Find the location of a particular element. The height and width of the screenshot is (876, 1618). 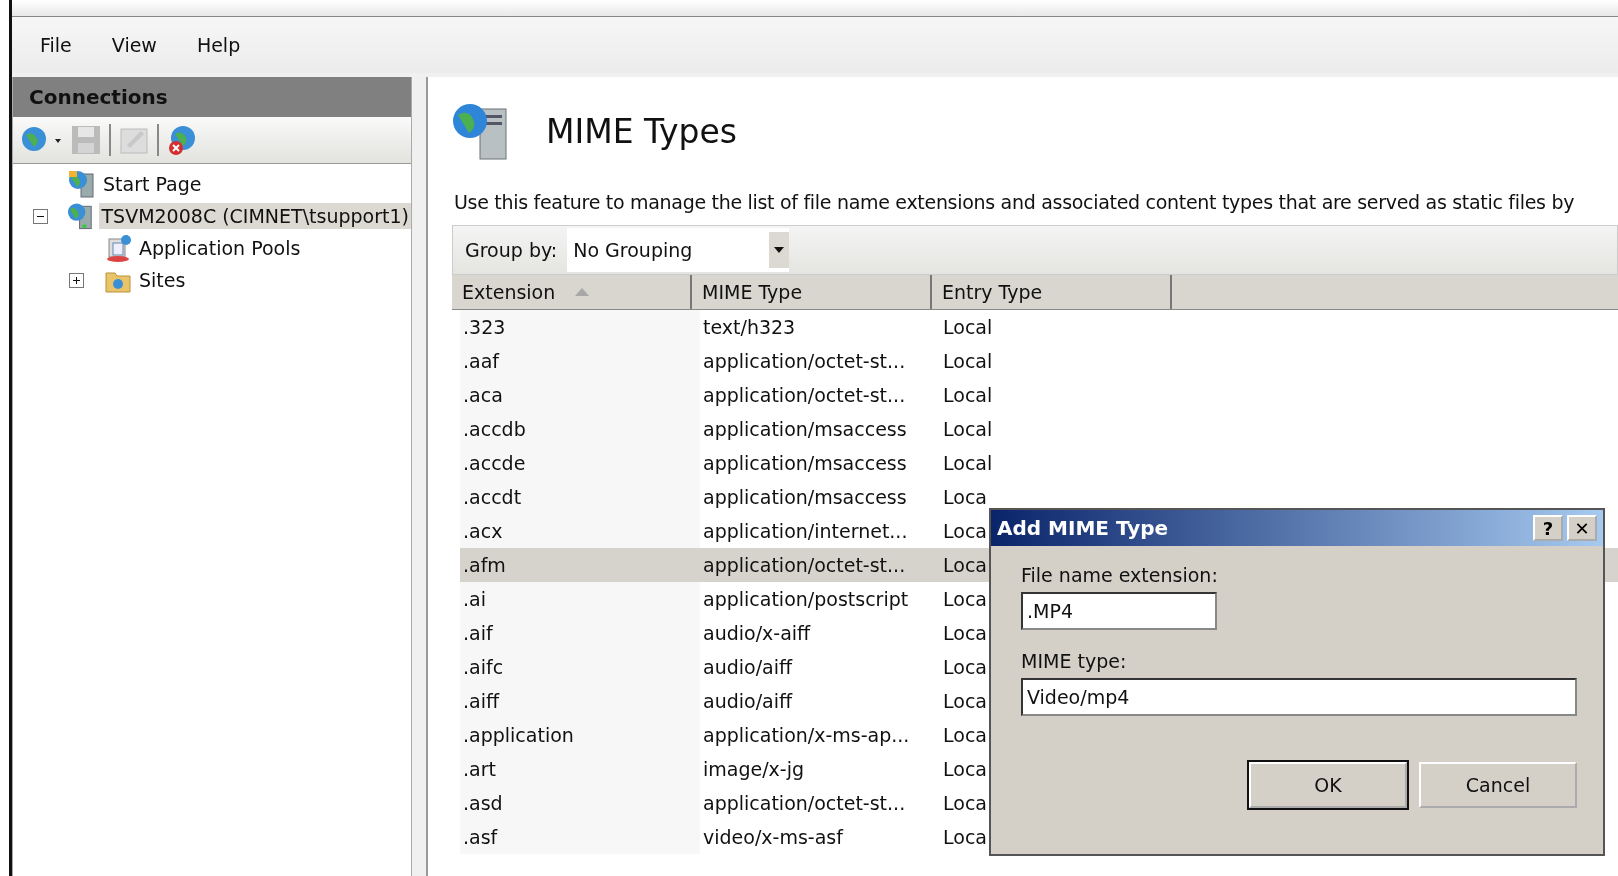

table-cell-text: text/h323 is located at coordinates (749, 327).